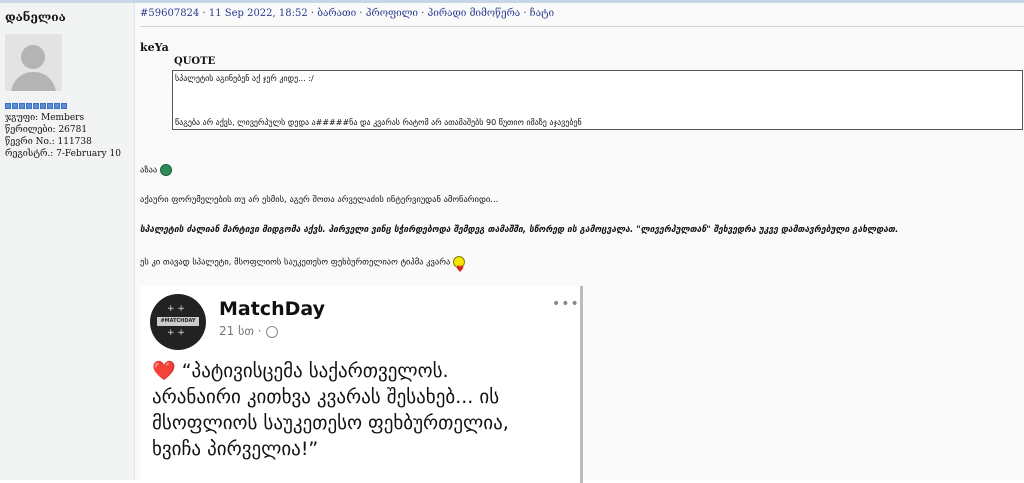 The height and width of the screenshot is (483, 1024). What do you see at coordinates (46, 130) in the screenshot?
I see `author-posts: წერილები: 26781` at bounding box center [46, 130].